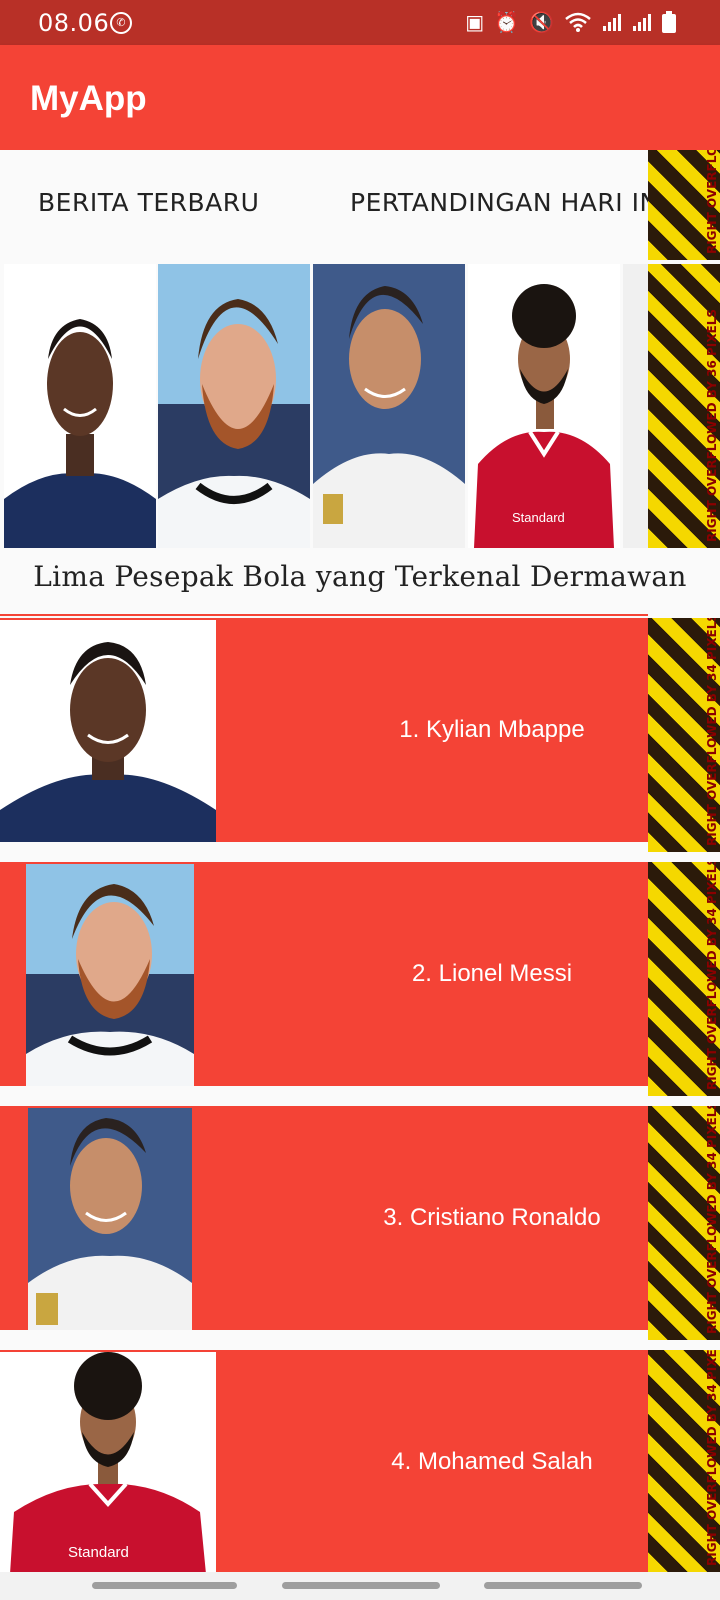 The height and width of the screenshot is (1600, 720). I want to click on list-item: 1. Kylian Mbappe, so click(324, 730).